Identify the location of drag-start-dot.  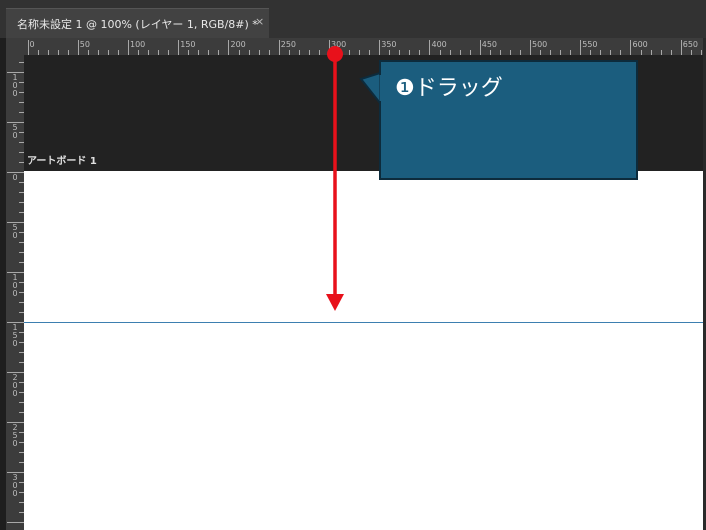
(335, 54).